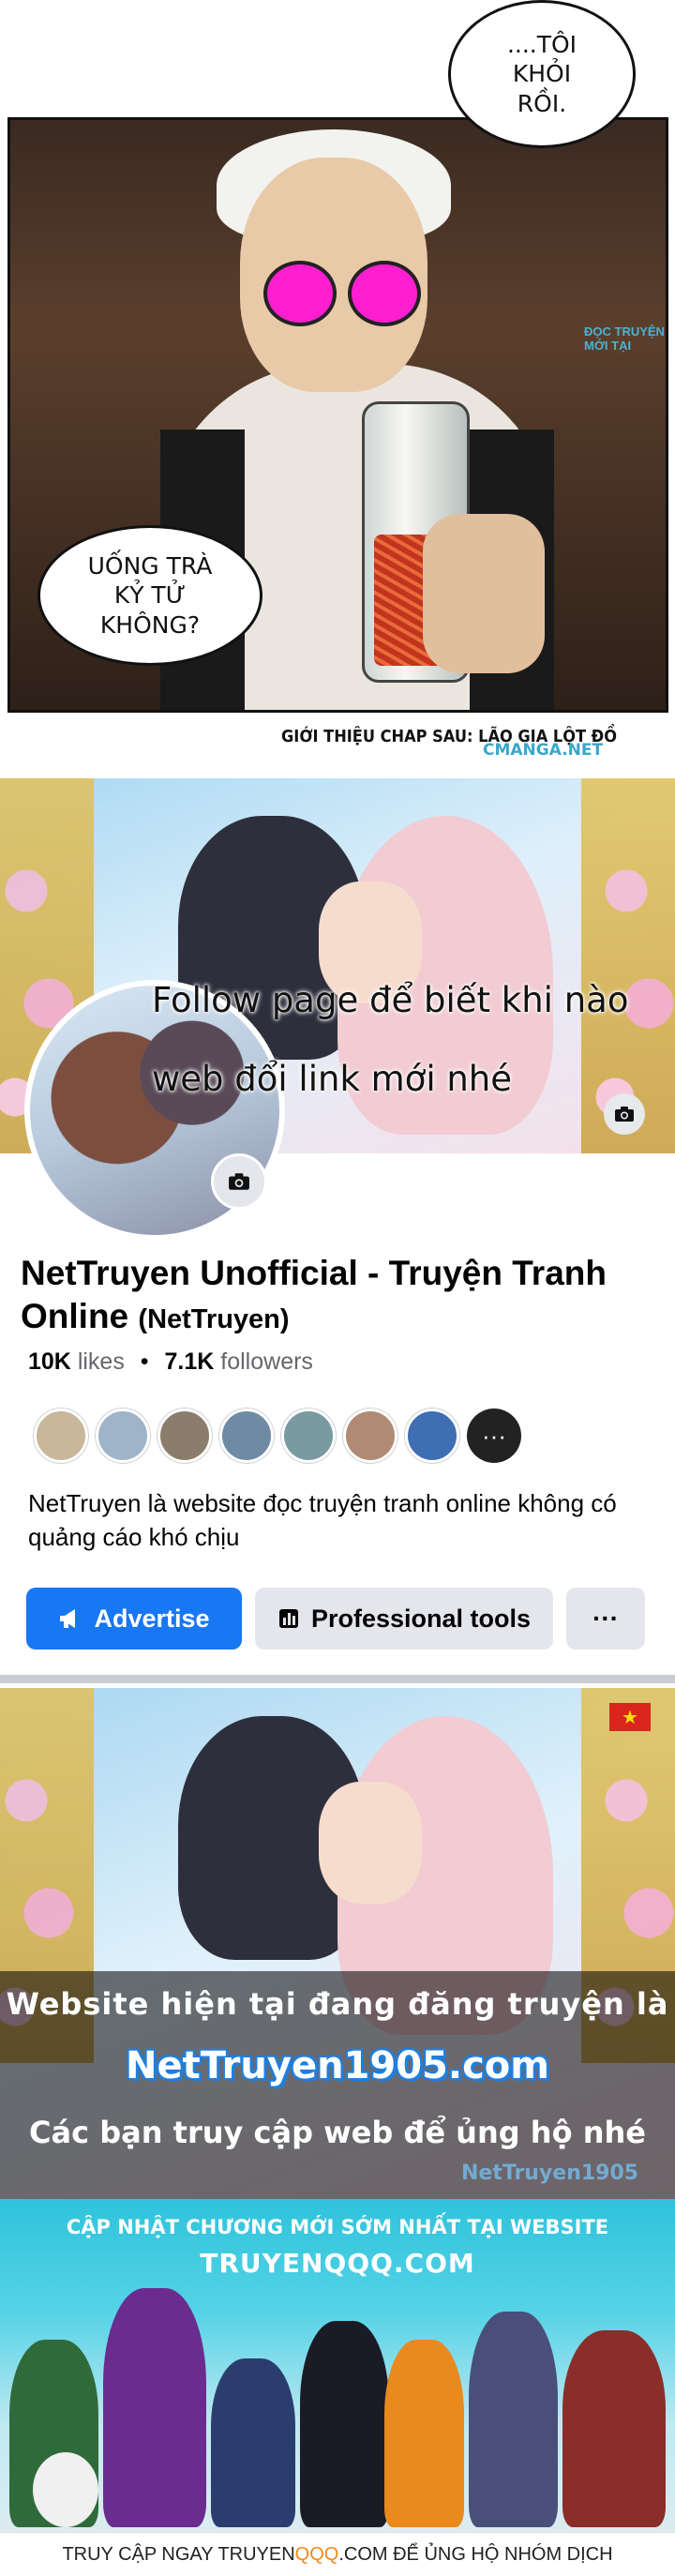  What do you see at coordinates (277, 1436) in the screenshot?
I see `follower-avatars: ···` at bounding box center [277, 1436].